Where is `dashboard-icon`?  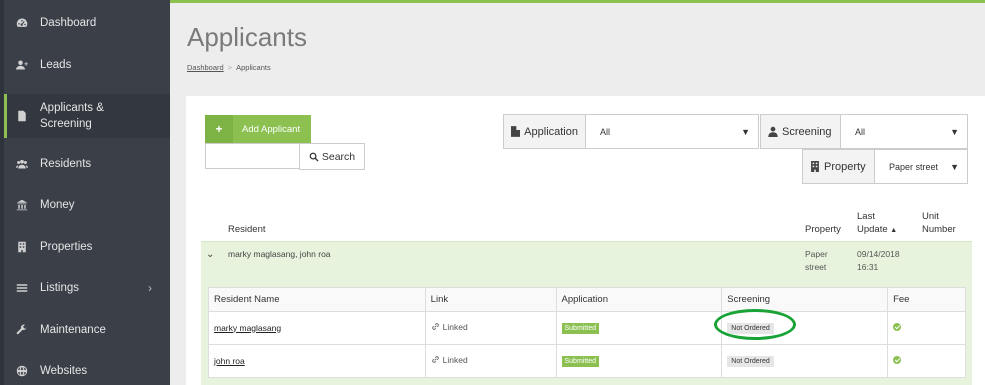 dashboard-icon is located at coordinates (22, 23).